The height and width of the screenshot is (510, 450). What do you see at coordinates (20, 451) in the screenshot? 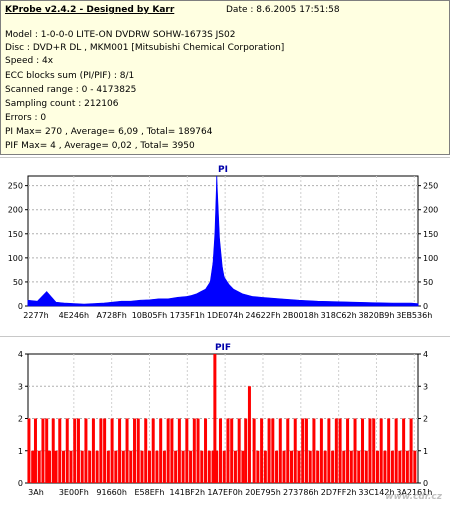
I see `pif-ytick-label-left: 1` at bounding box center [20, 451].